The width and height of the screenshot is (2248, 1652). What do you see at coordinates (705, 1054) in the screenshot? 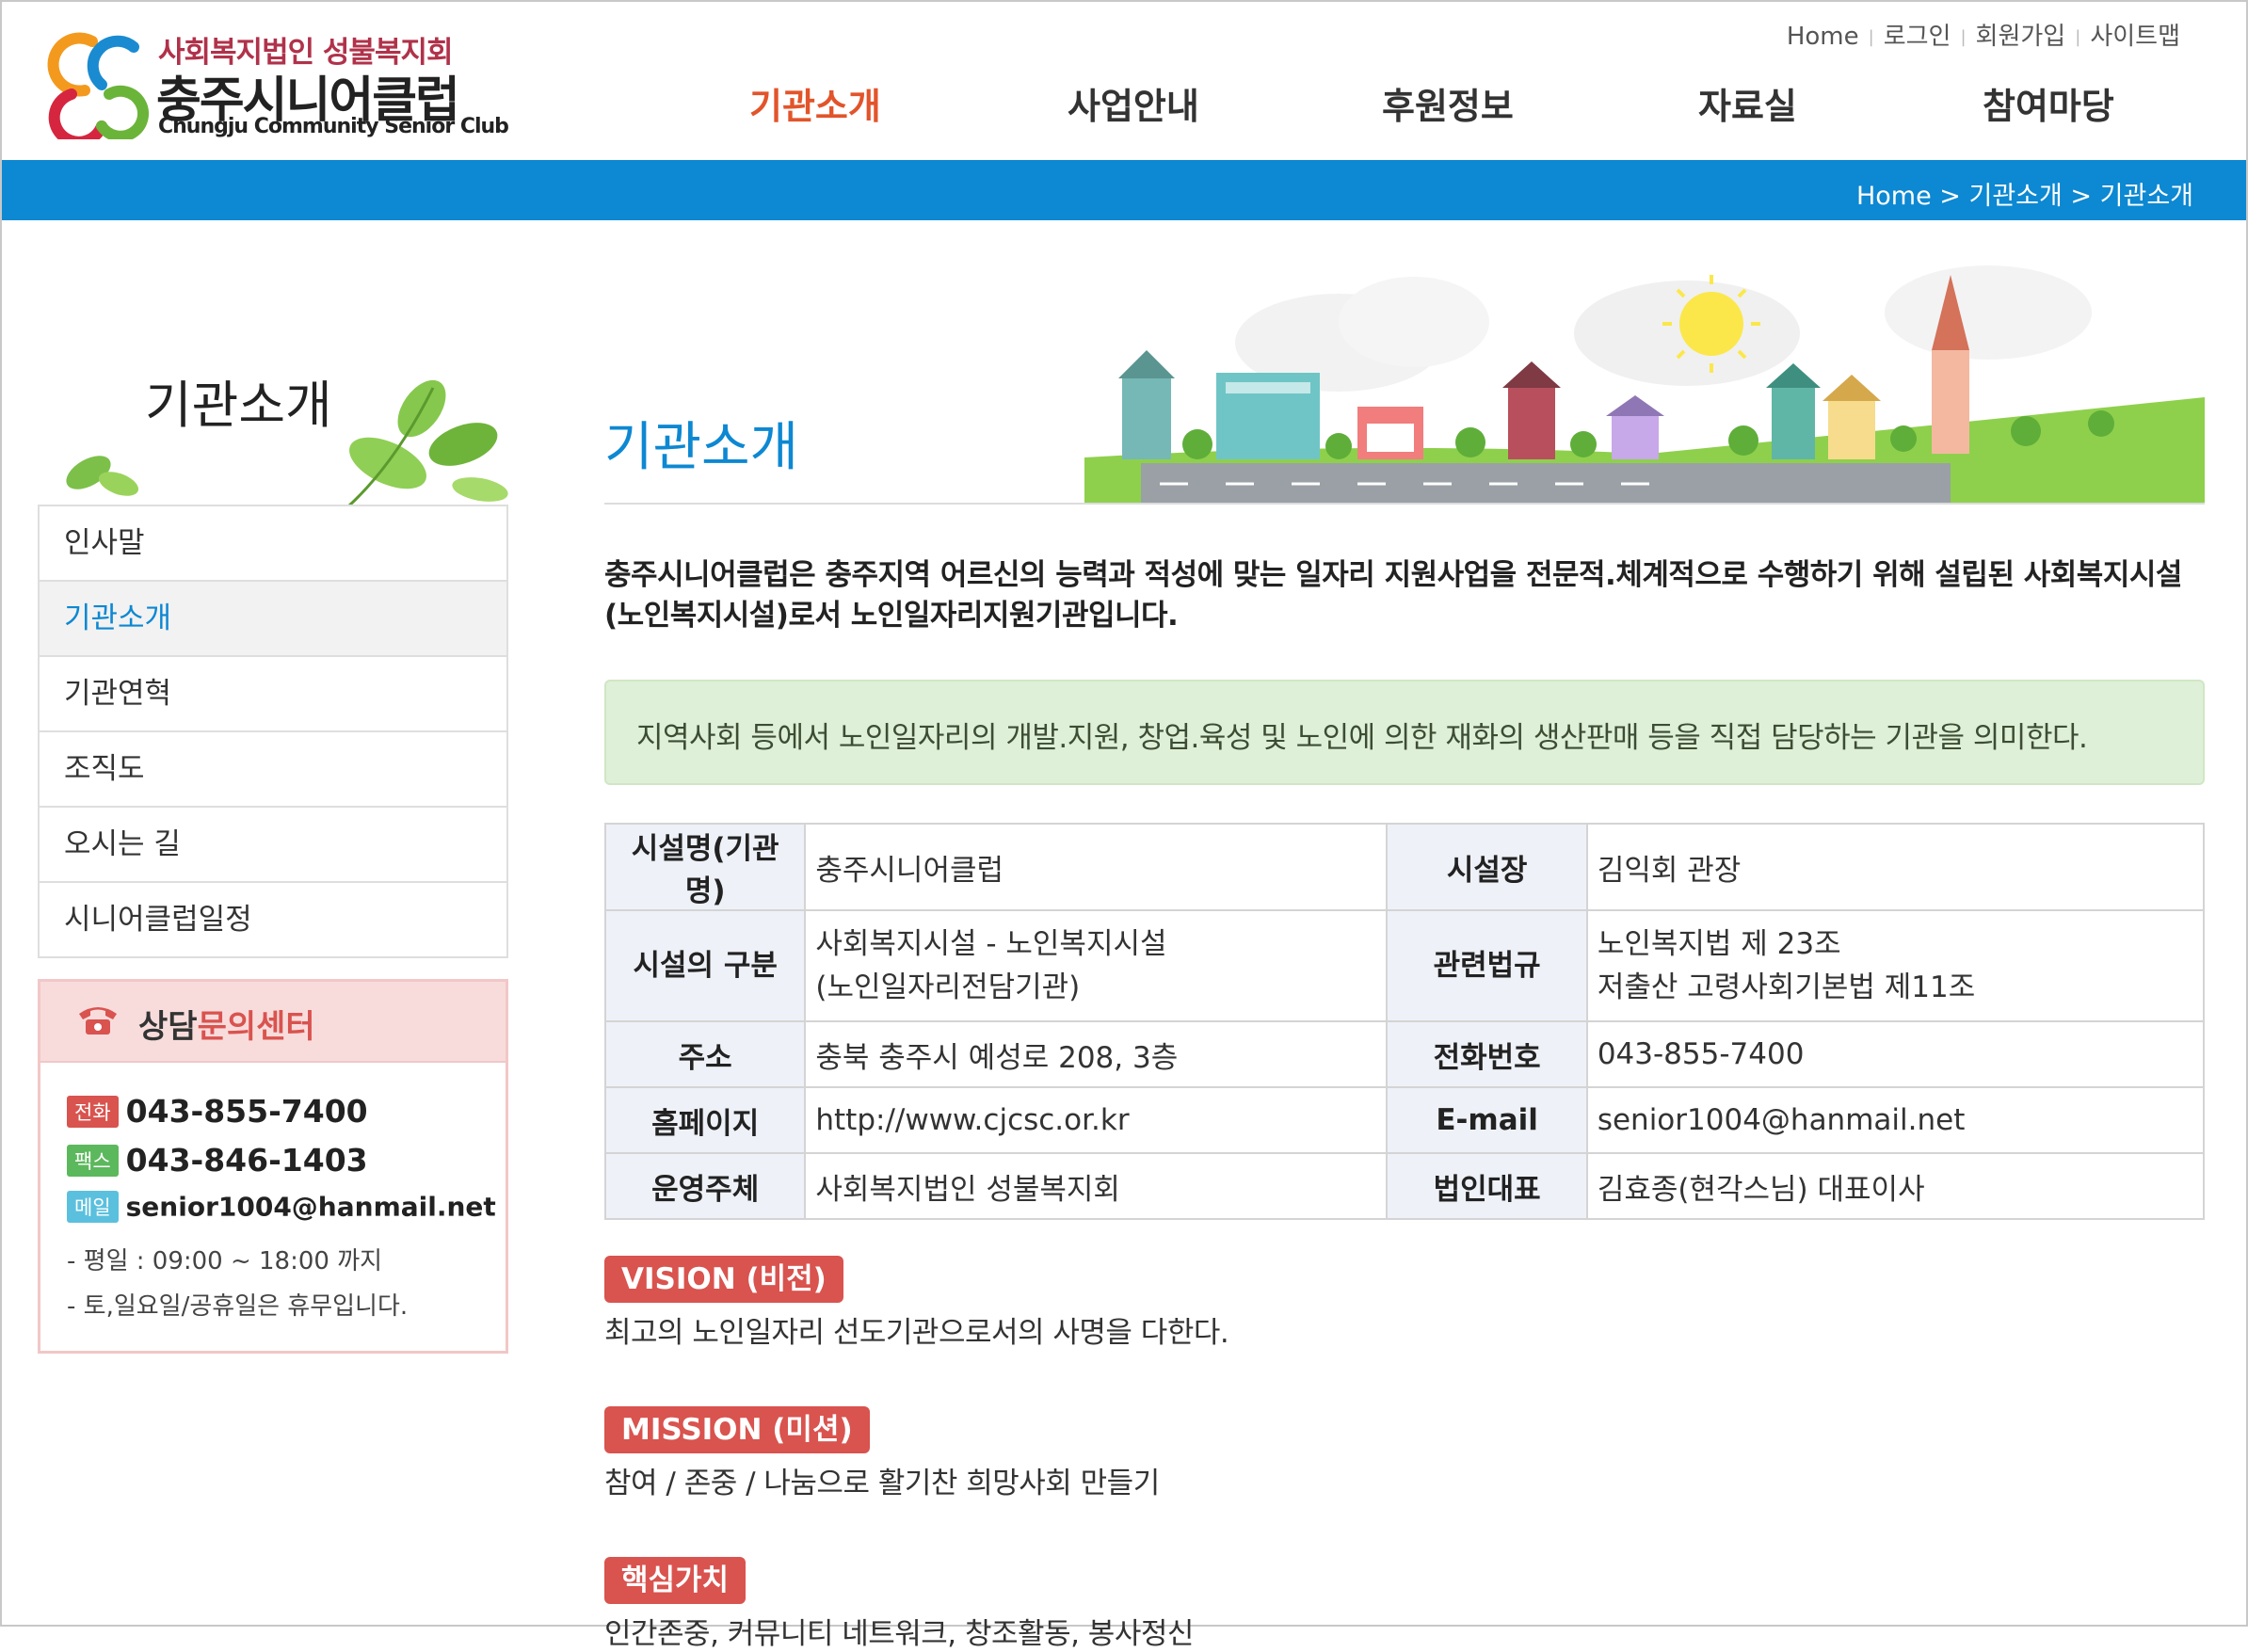
I see `table-header: 주소` at bounding box center [705, 1054].